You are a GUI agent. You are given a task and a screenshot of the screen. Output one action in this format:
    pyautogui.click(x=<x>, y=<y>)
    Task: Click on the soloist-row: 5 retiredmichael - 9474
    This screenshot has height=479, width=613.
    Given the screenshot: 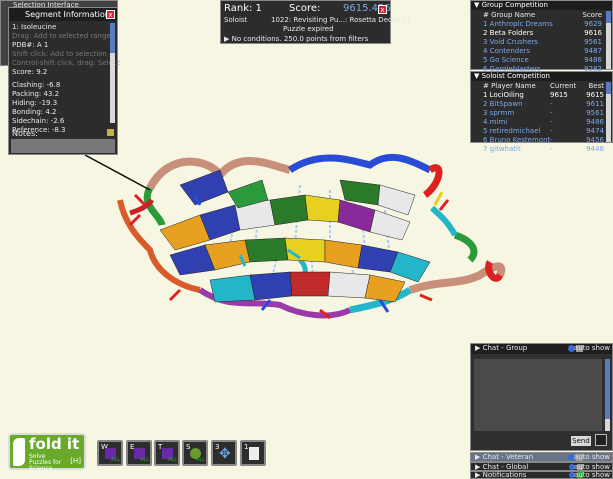 What is the action you would take?
    pyautogui.click(x=543, y=131)
    